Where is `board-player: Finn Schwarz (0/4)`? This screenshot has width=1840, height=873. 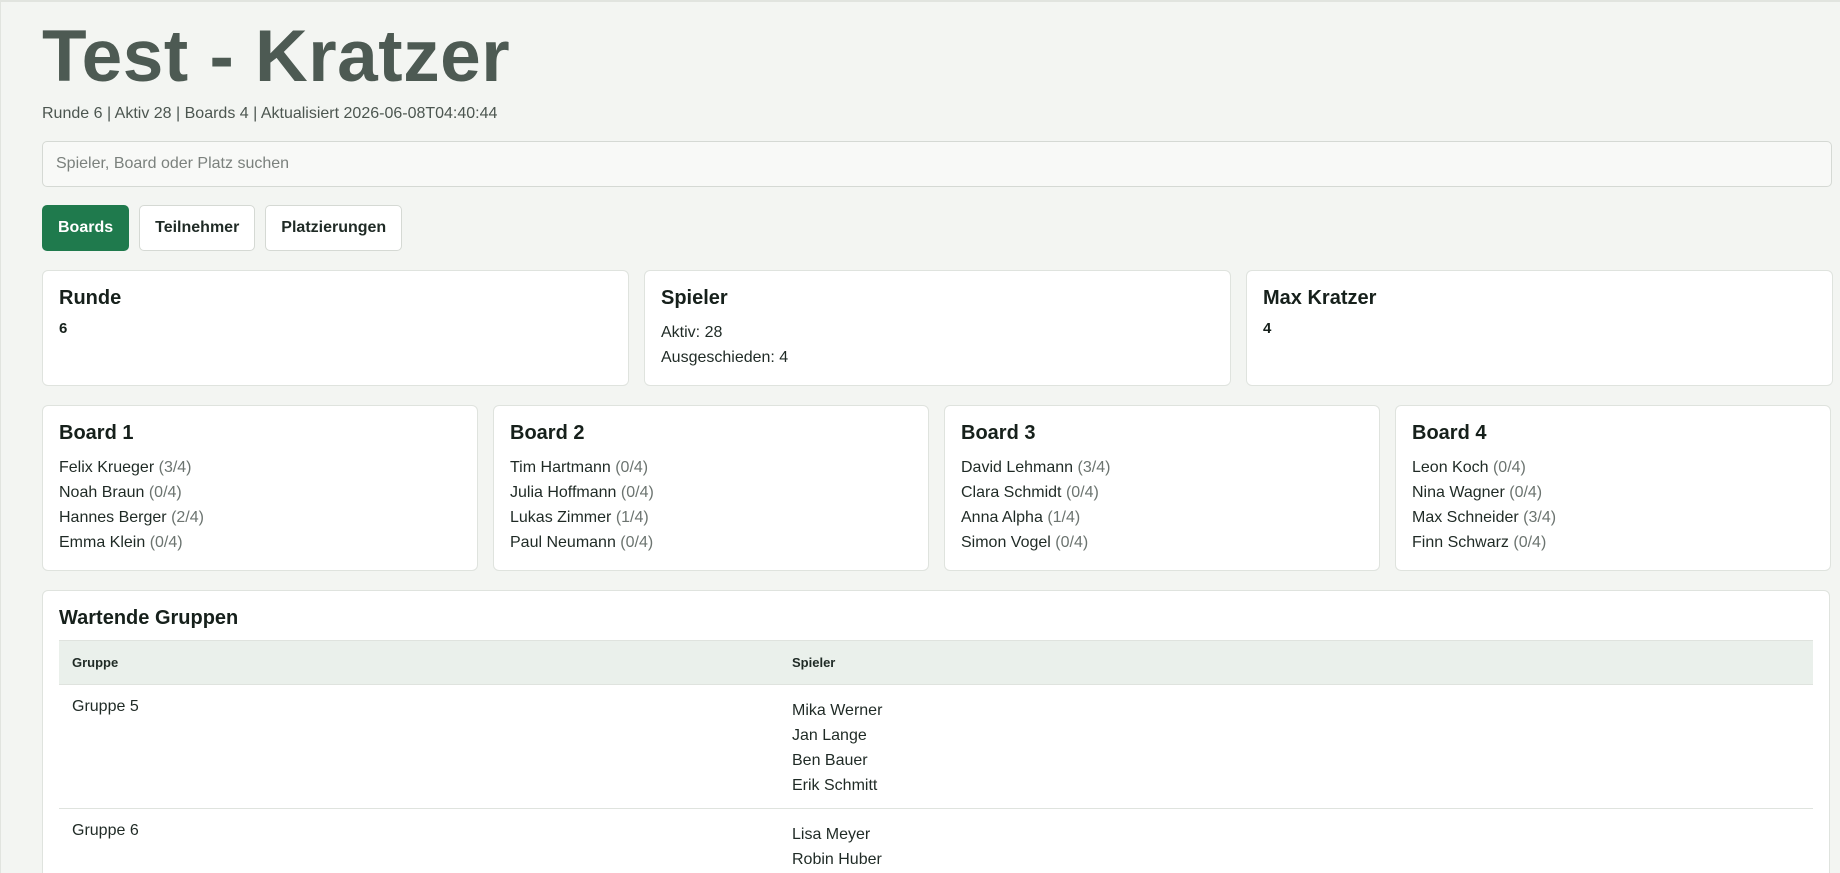 board-player: Finn Schwarz (0/4) is located at coordinates (1613, 542).